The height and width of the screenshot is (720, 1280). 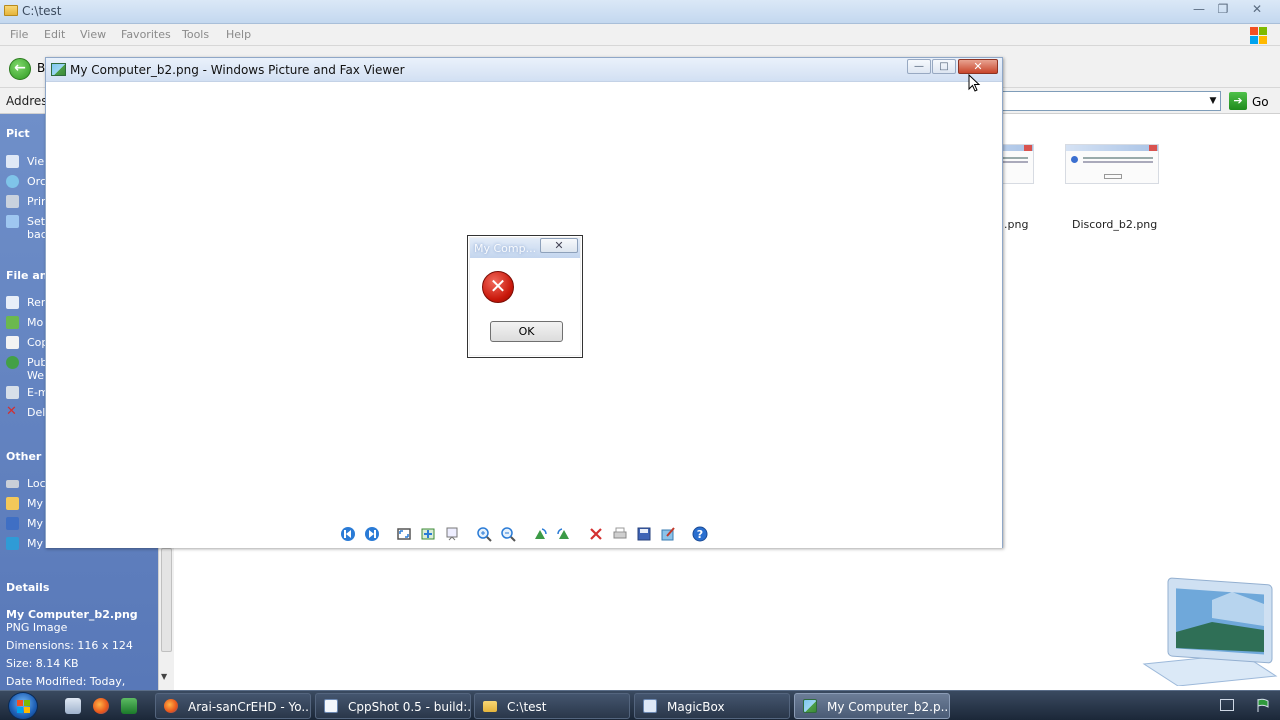 What do you see at coordinates (35, 322) in the screenshot?
I see `task-move: Mo` at bounding box center [35, 322].